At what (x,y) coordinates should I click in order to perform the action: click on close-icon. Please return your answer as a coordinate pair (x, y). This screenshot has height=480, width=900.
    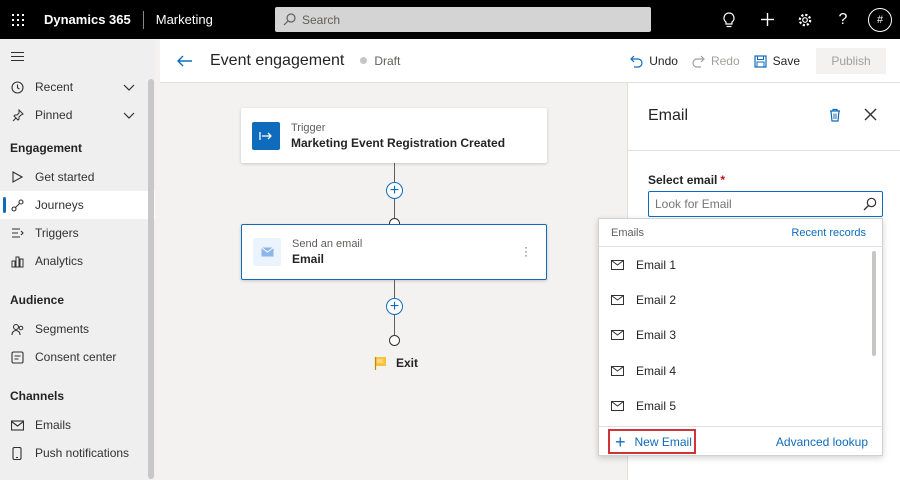
    Looking at the image, I should click on (870, 114).